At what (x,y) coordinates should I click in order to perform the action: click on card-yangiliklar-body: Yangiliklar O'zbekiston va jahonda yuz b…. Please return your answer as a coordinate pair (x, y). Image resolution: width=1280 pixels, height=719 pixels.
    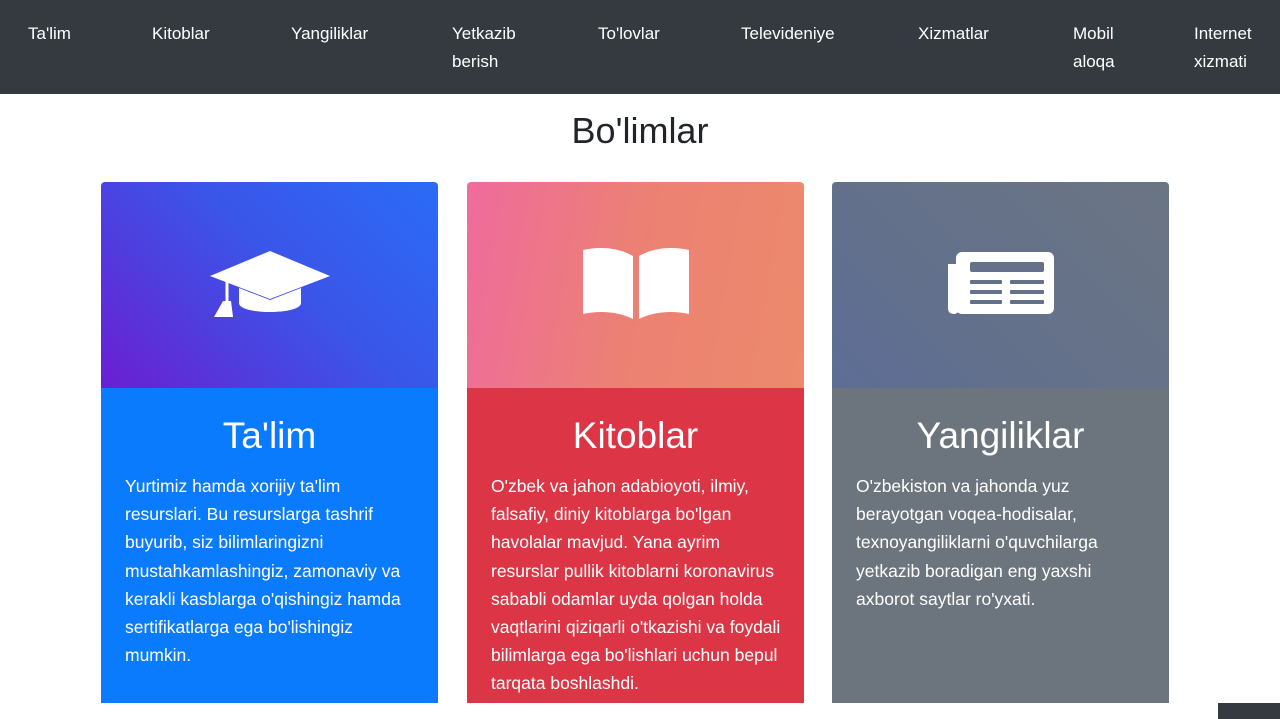
    Looking at the image, I should click on (1000, 545).